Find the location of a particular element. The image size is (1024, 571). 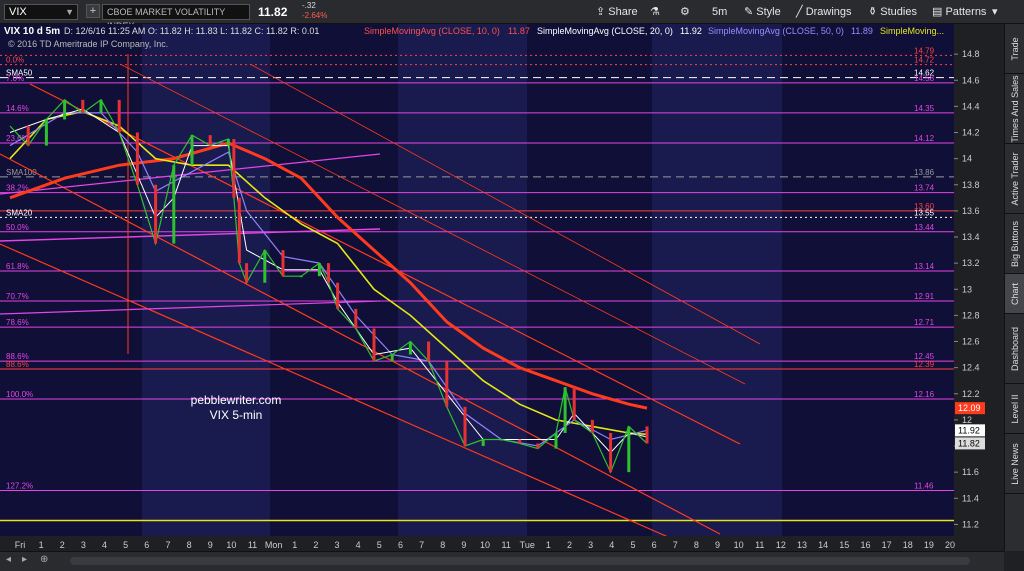

sidebar-tab-level-ii: Level II is located at coordinates (1014, 409).